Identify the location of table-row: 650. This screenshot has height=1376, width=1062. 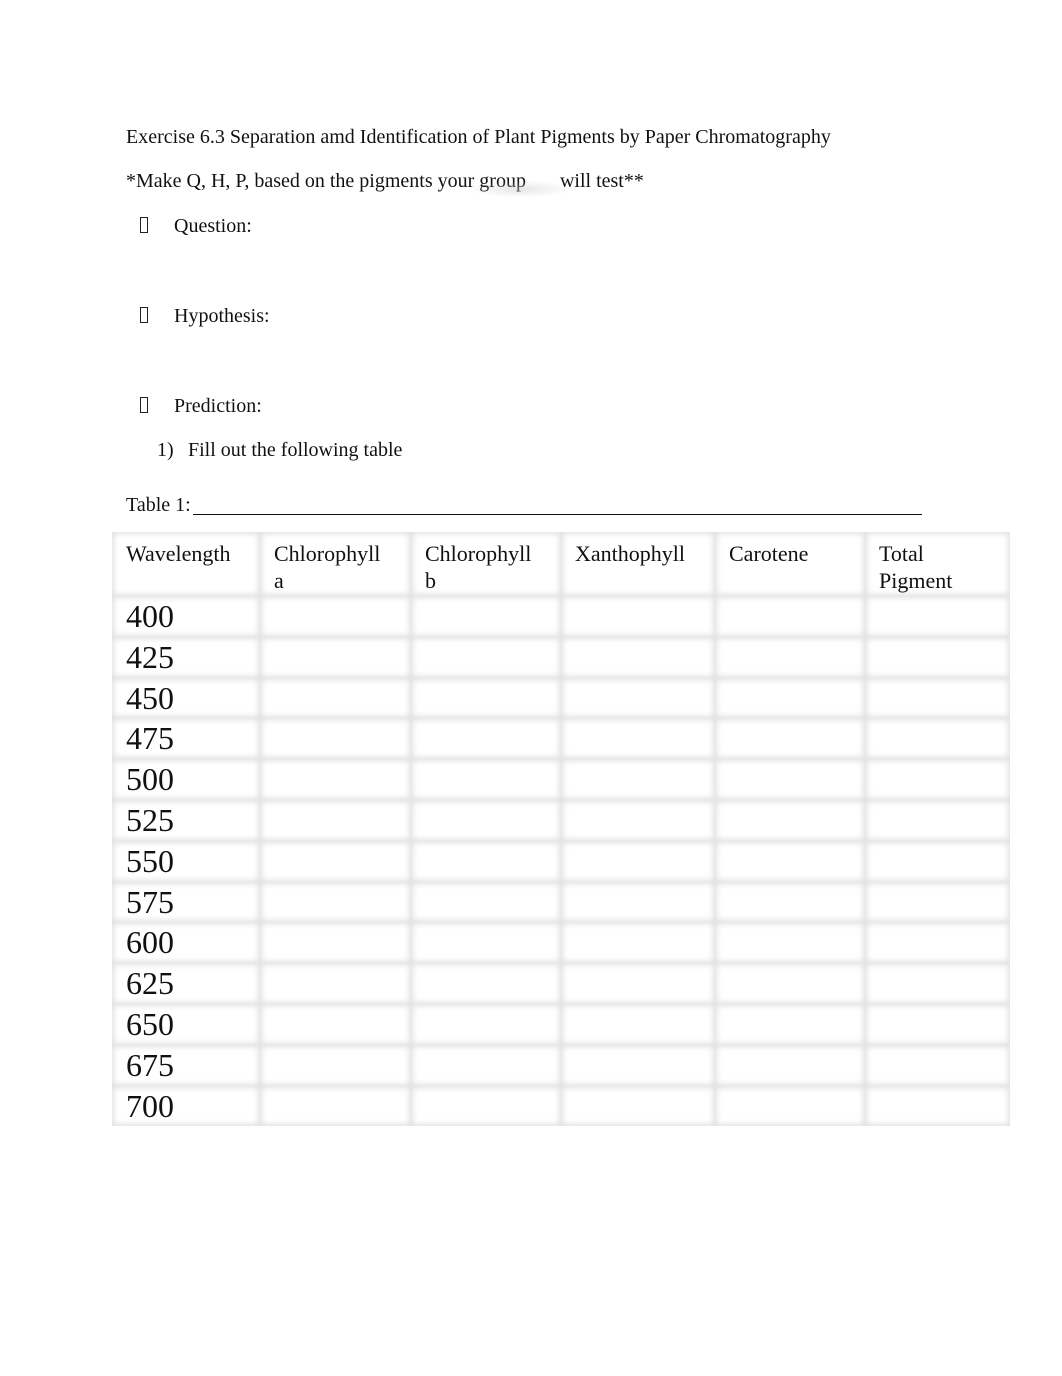
(561, 1024).